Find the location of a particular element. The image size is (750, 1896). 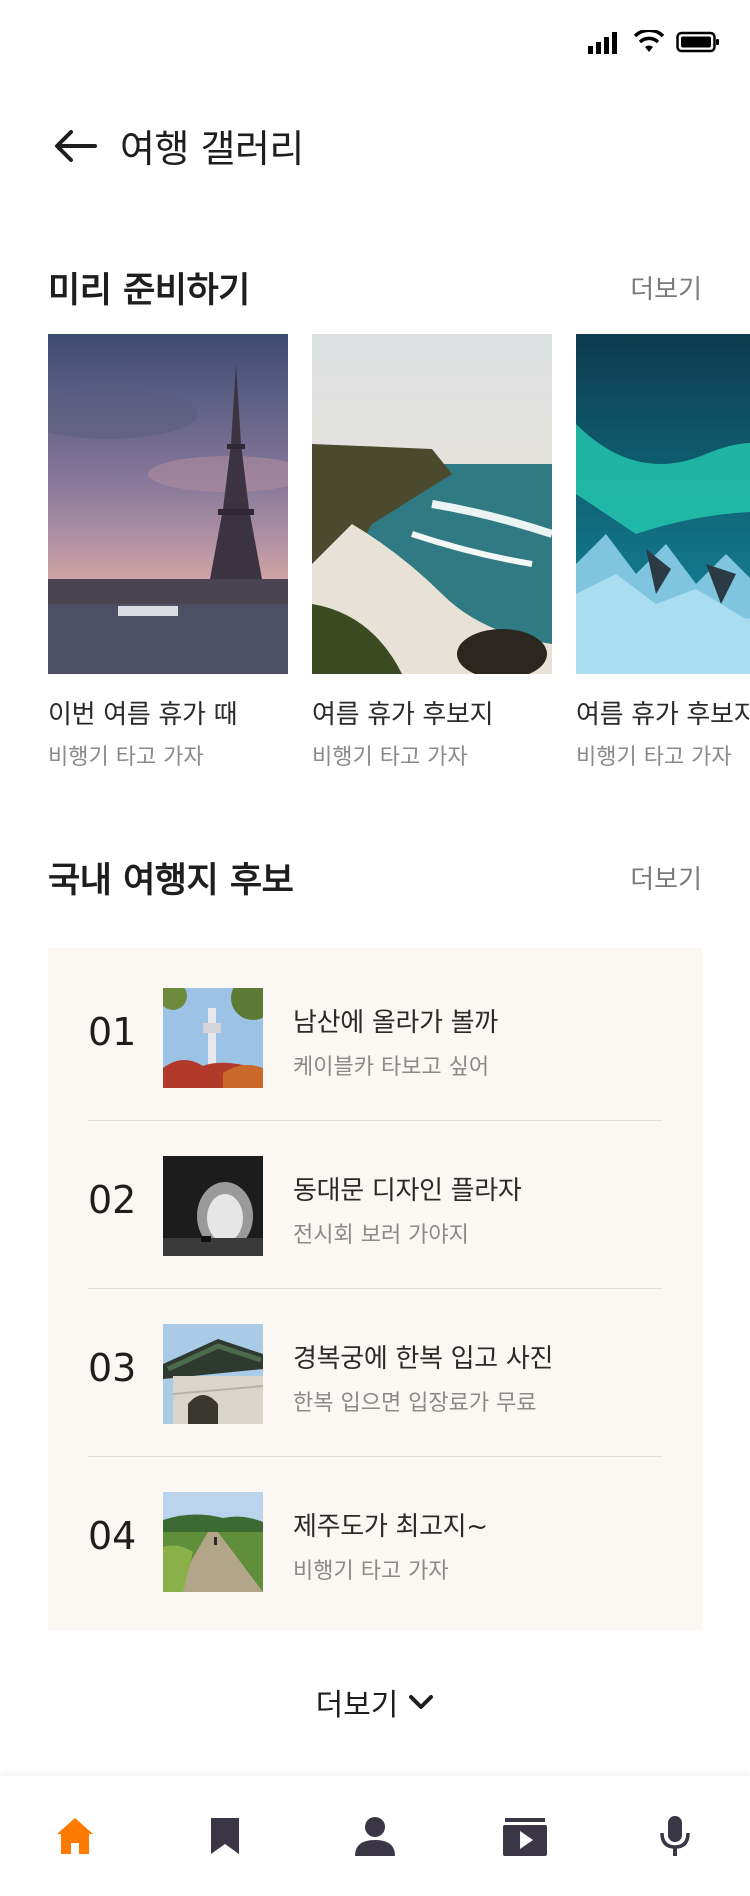

nav-profile is located at coordinates (375, 1836).